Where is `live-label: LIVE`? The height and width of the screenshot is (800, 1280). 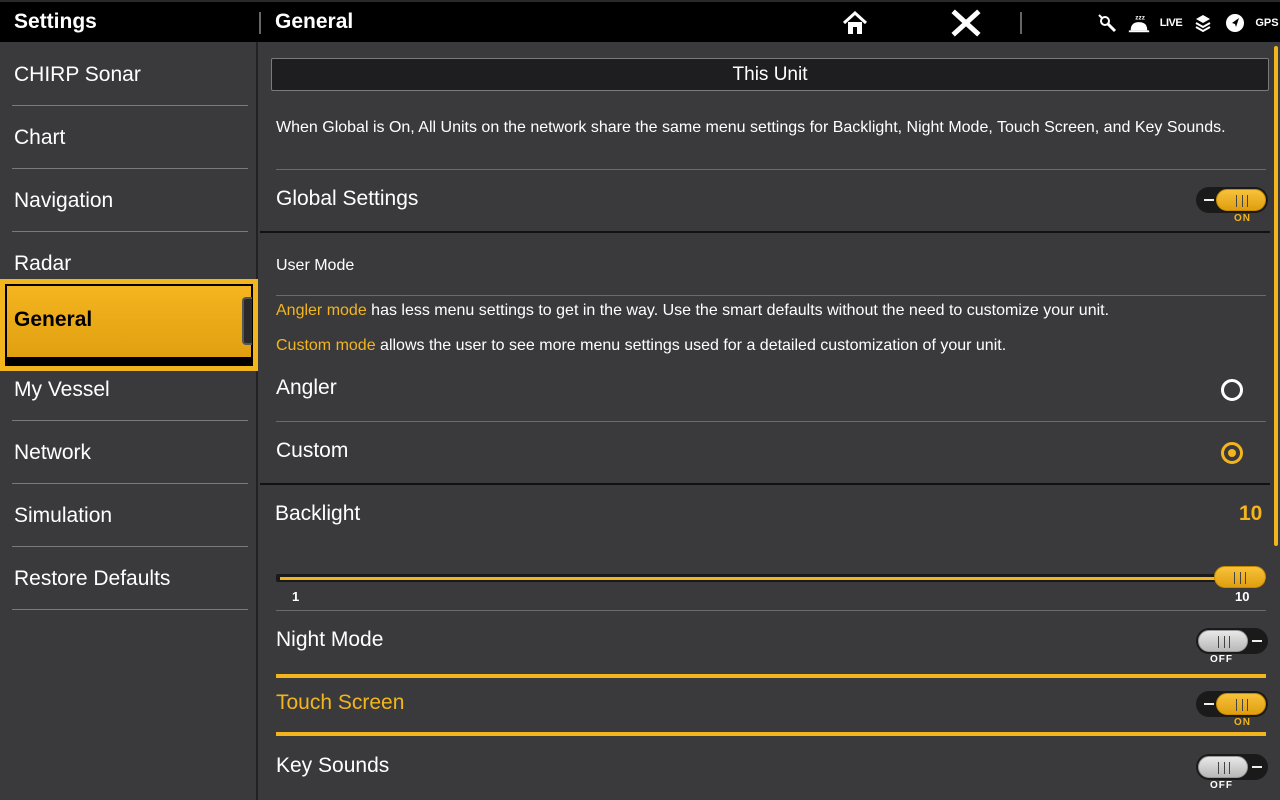
live-label: LIVE is located at coordinates (1171, 23).